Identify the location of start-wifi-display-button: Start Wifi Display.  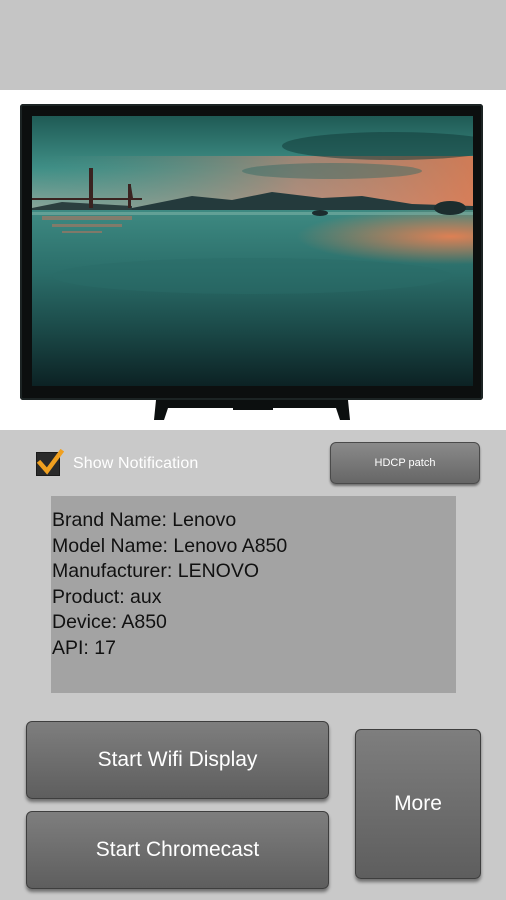
(177, 760).